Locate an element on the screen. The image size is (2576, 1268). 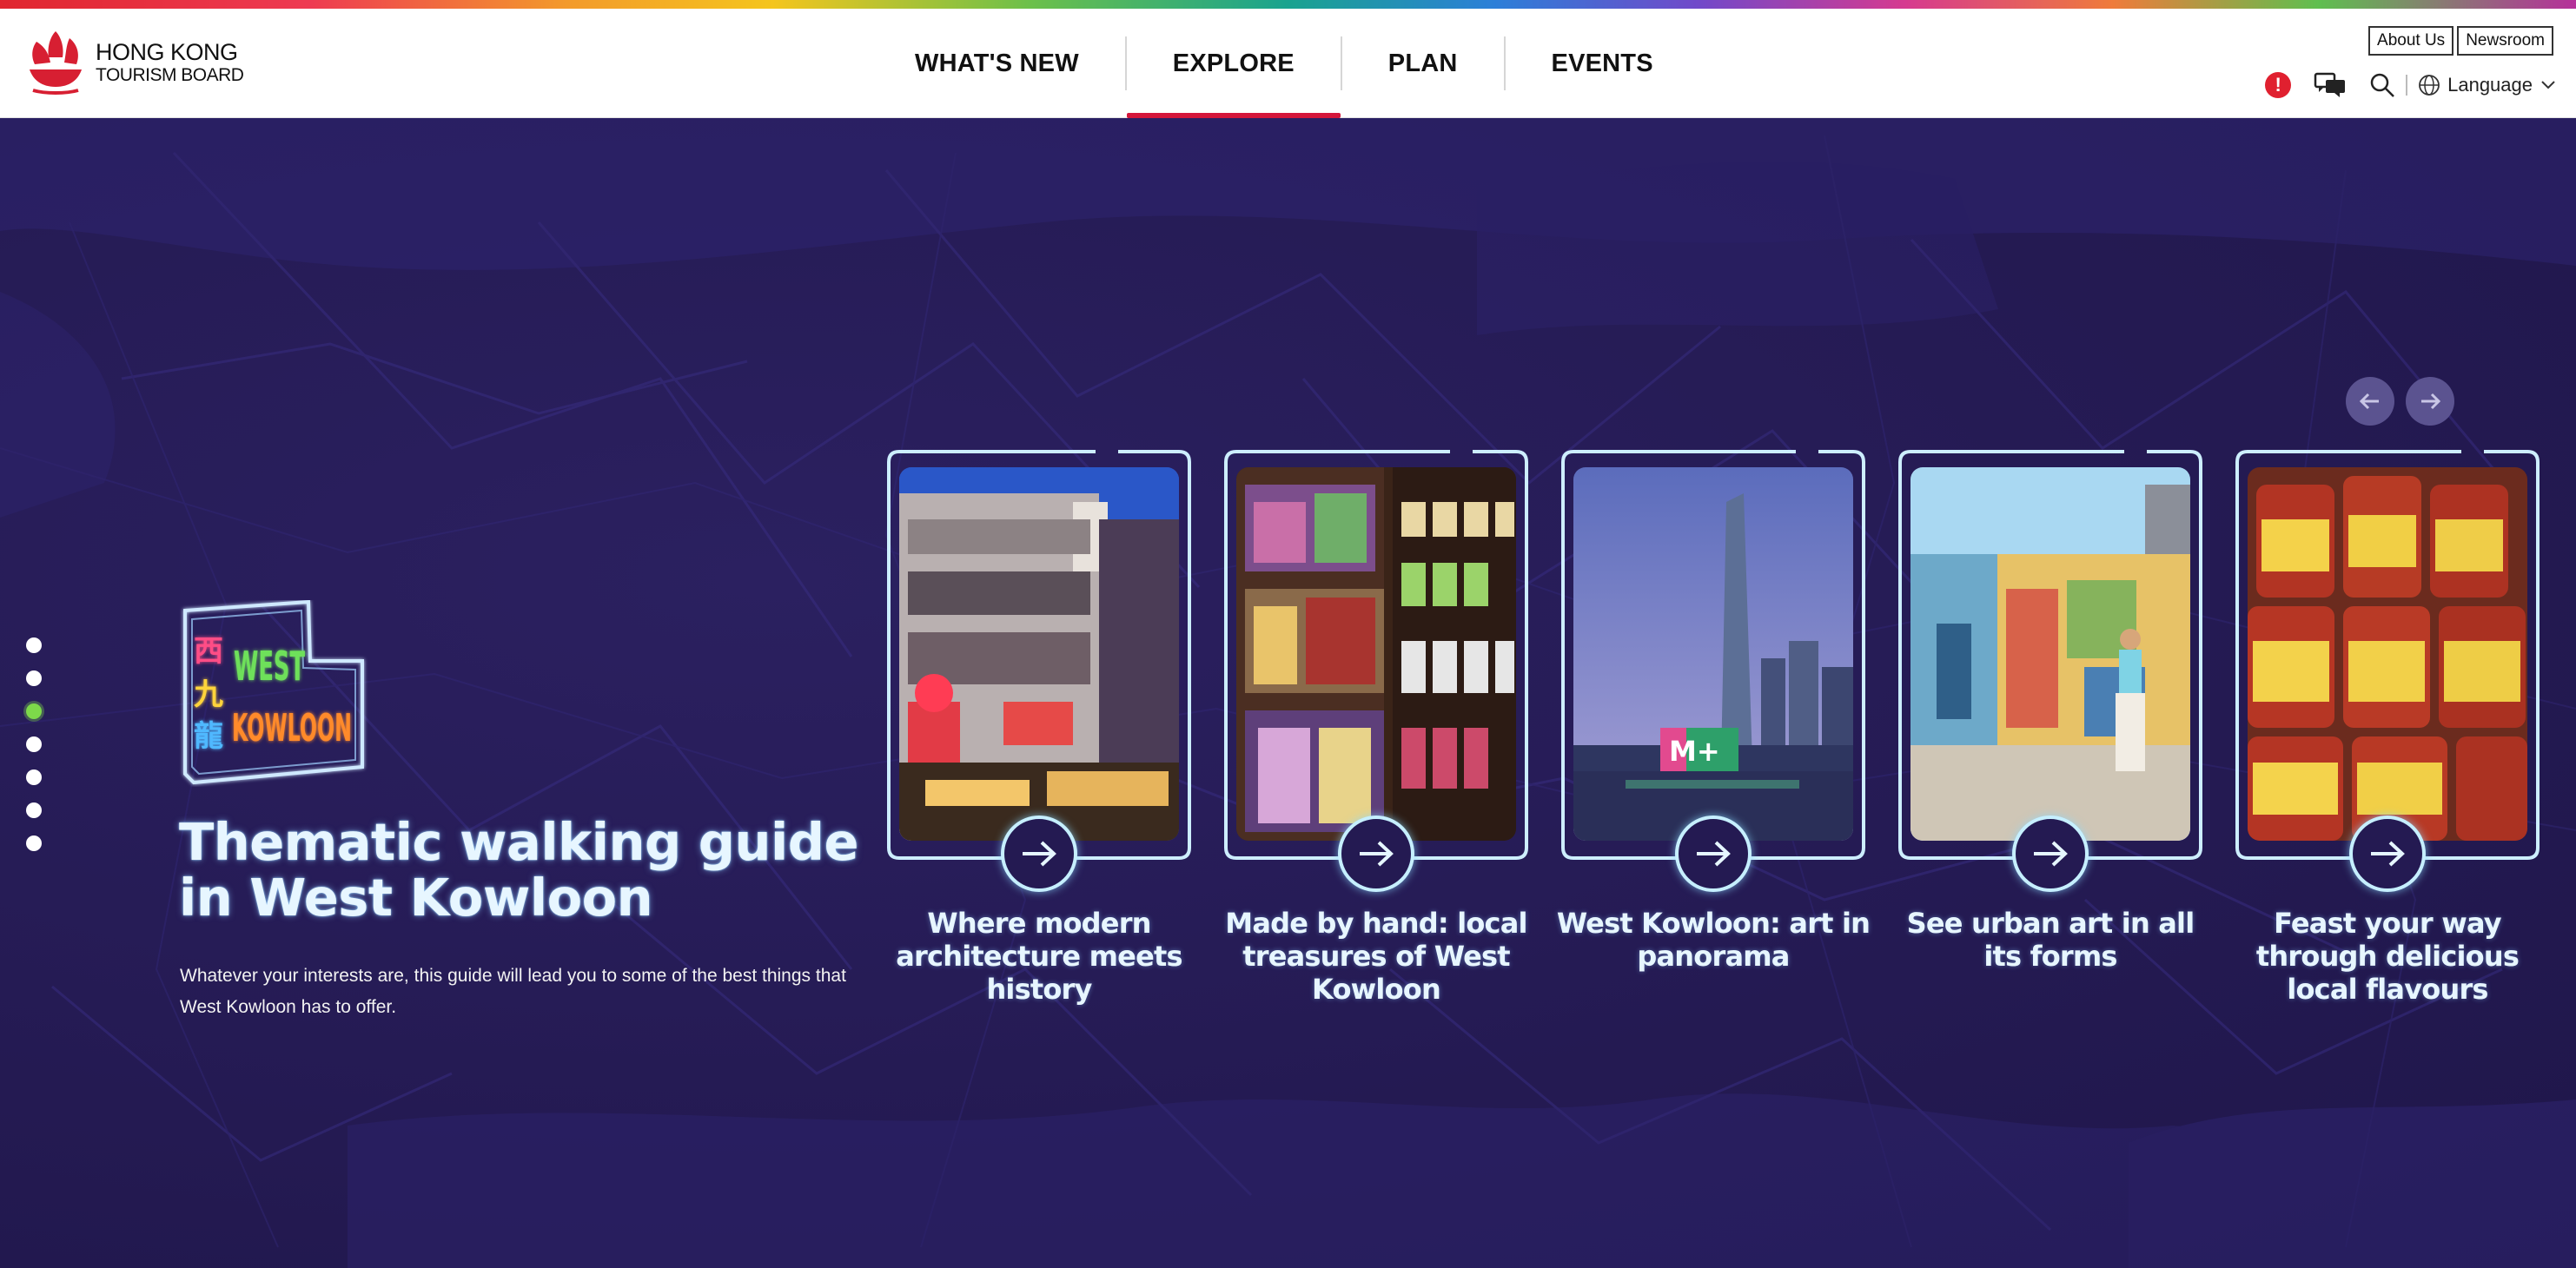
hktb-logo: HONG KONG TOURISM BOARD is located at coordinates (134, 62).